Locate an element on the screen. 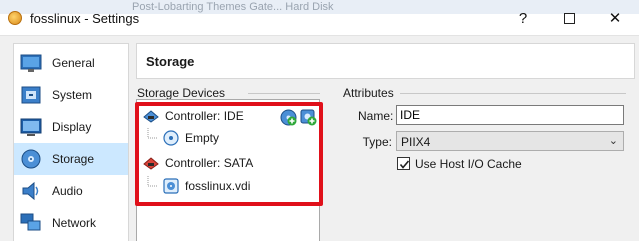 This screenshot has height=241, width=639. sidebar-item-label: Storage is located at coordinates (73, 159).